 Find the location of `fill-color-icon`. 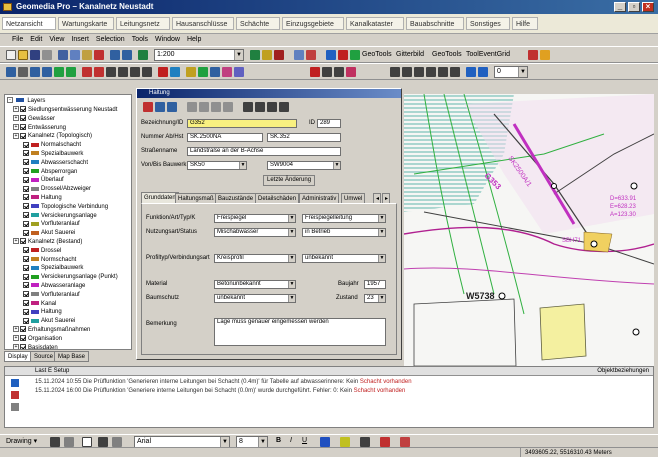

fill-color-icon is located at coordinates (345, 442).